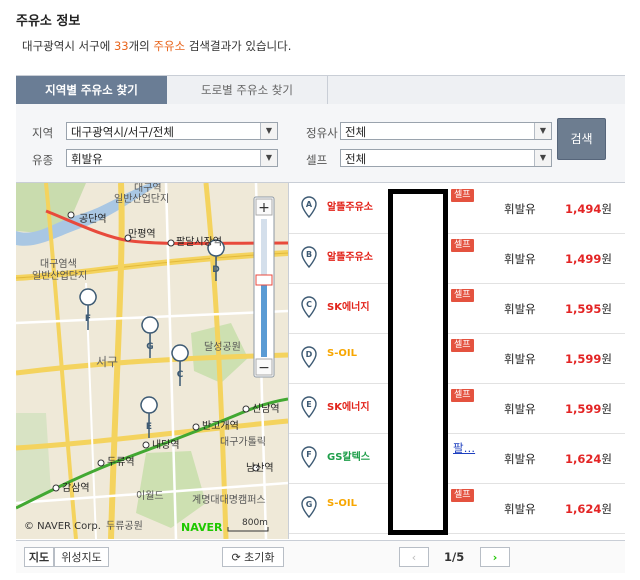  What do you see at coordinates (141, 46) in the screenshot?
I see `summary-mid: 개의` at bounding box center [141, 46].